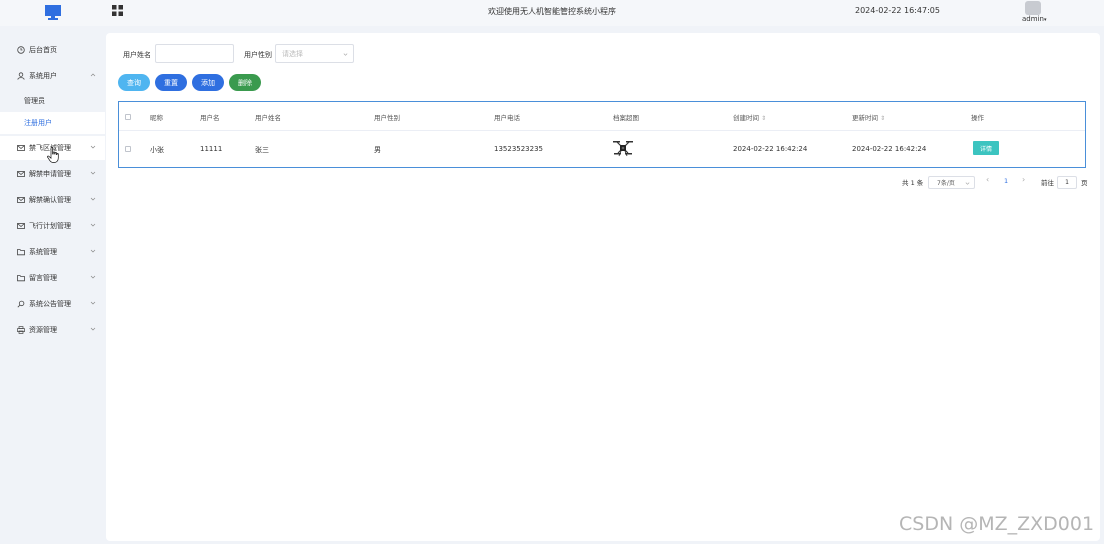 The image size is (1104, 544). Describe the element at coordinates (38, 123) in the screenshot. I see `sidebar-subitem-label: 注册用户` at that location.